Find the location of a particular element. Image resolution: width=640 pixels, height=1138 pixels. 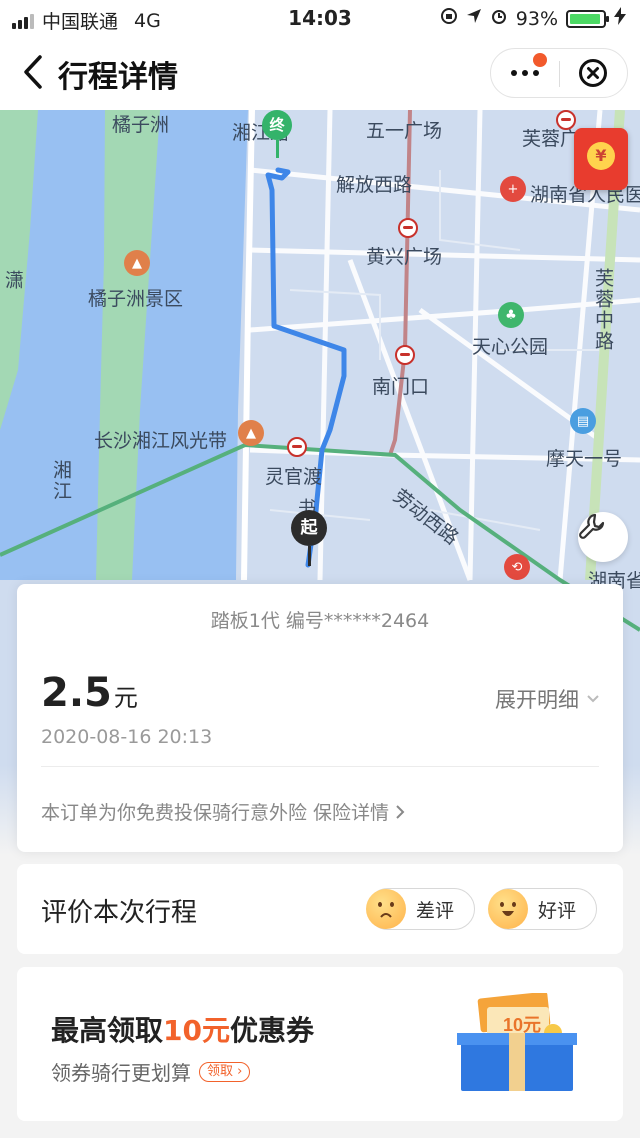

close-button is located at coordinates (593, 73).